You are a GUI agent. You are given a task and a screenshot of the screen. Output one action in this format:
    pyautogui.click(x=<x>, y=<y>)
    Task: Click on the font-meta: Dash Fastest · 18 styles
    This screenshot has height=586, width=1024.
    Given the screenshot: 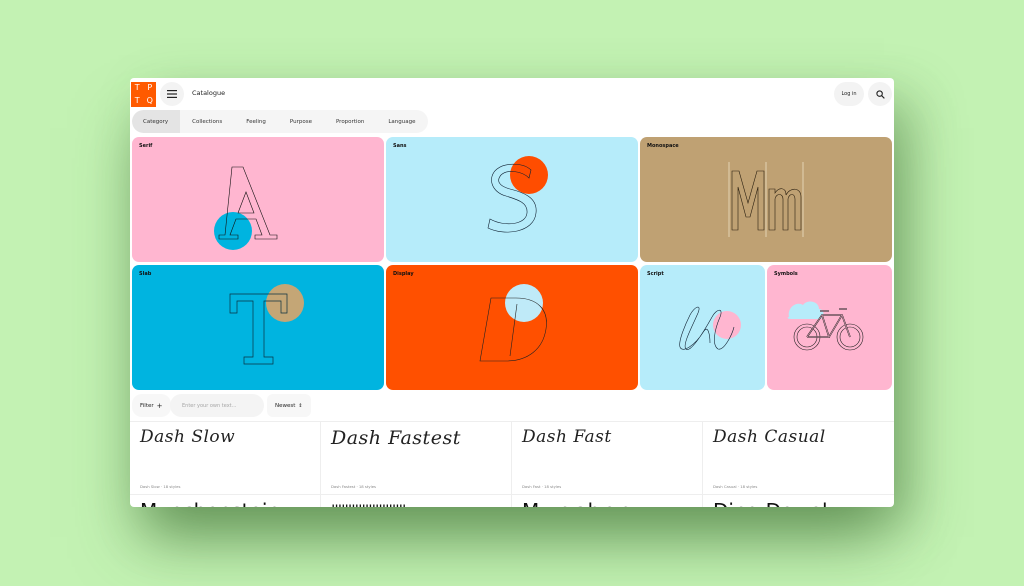 What is the action you would take?
    pyautogui.click(x=354, y=486)
    